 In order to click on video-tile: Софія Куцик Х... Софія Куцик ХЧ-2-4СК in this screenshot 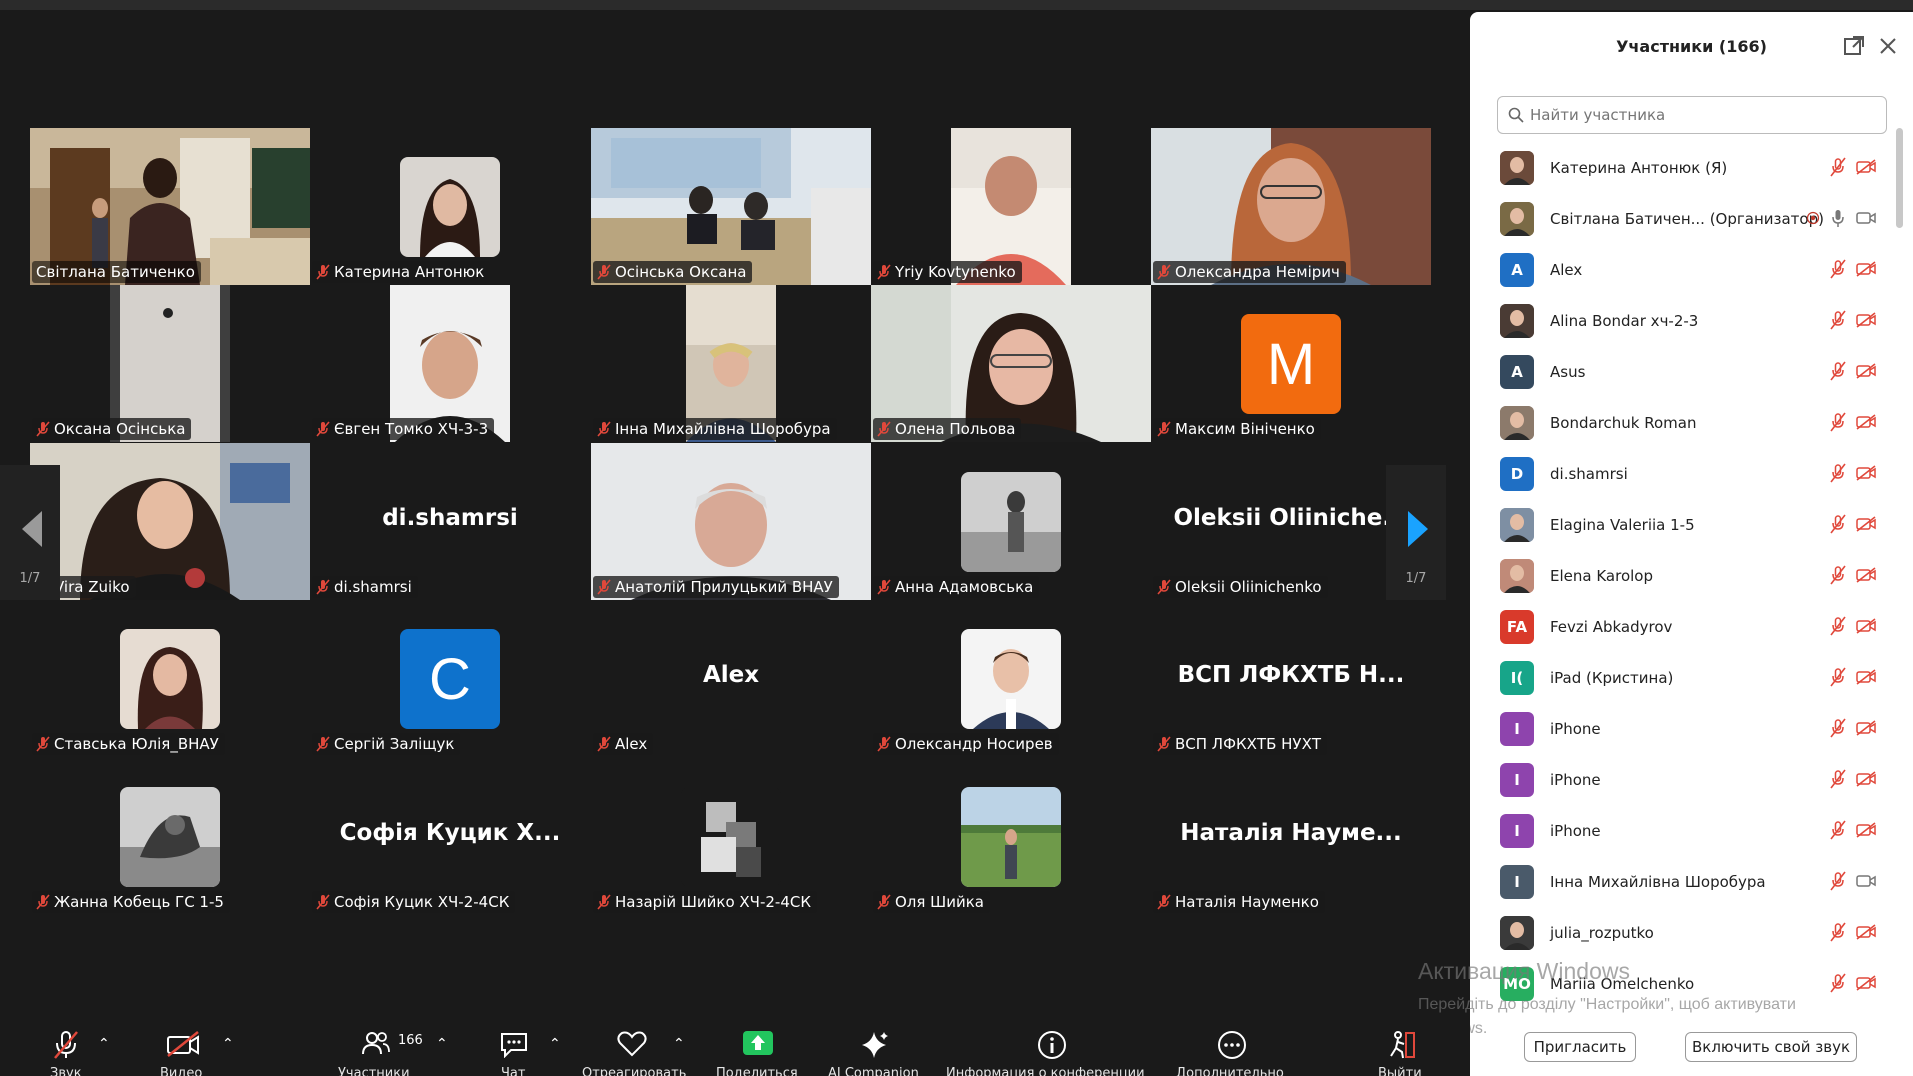, I will do `click(450, 836)`.